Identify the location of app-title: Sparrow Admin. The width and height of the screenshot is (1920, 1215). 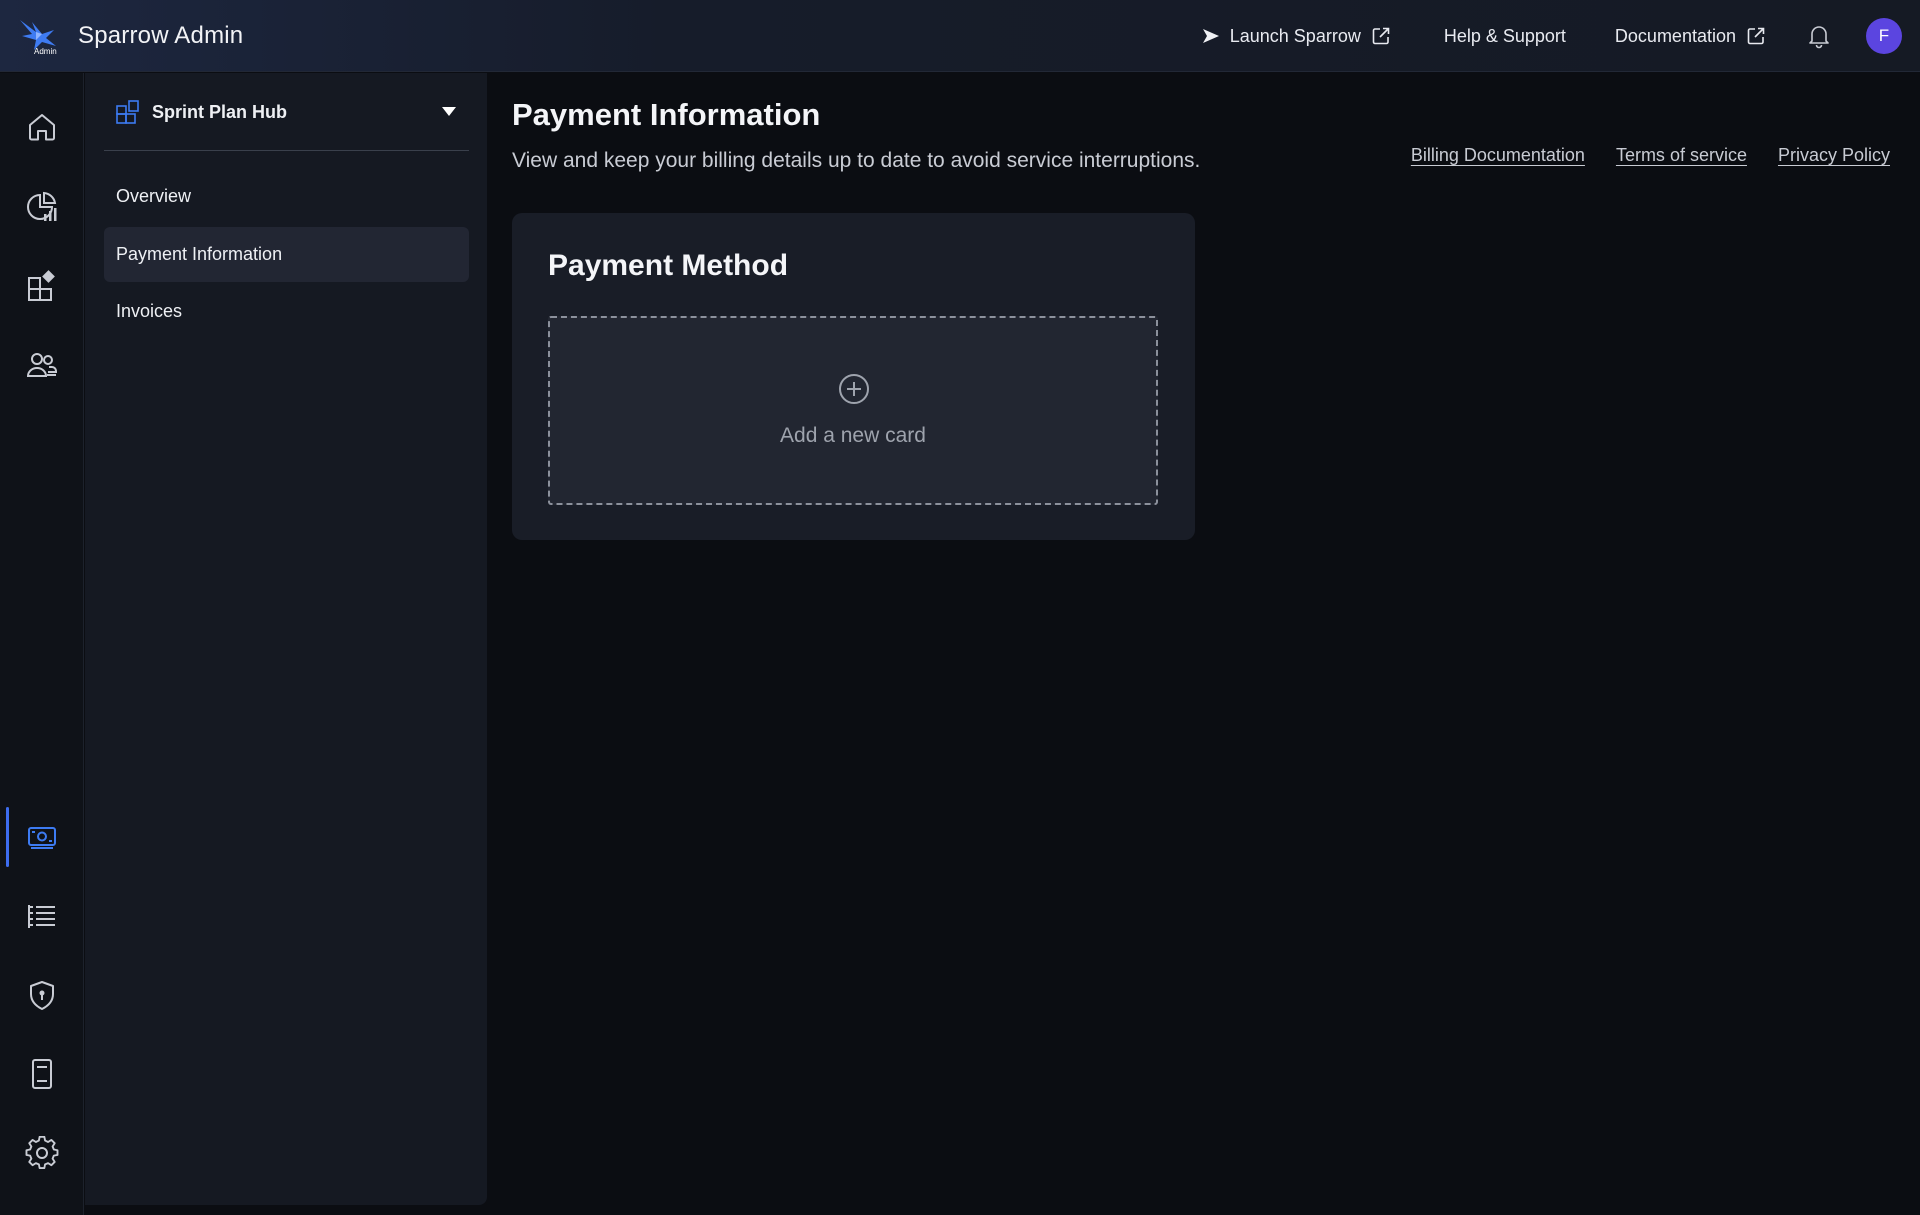
(161, 35).